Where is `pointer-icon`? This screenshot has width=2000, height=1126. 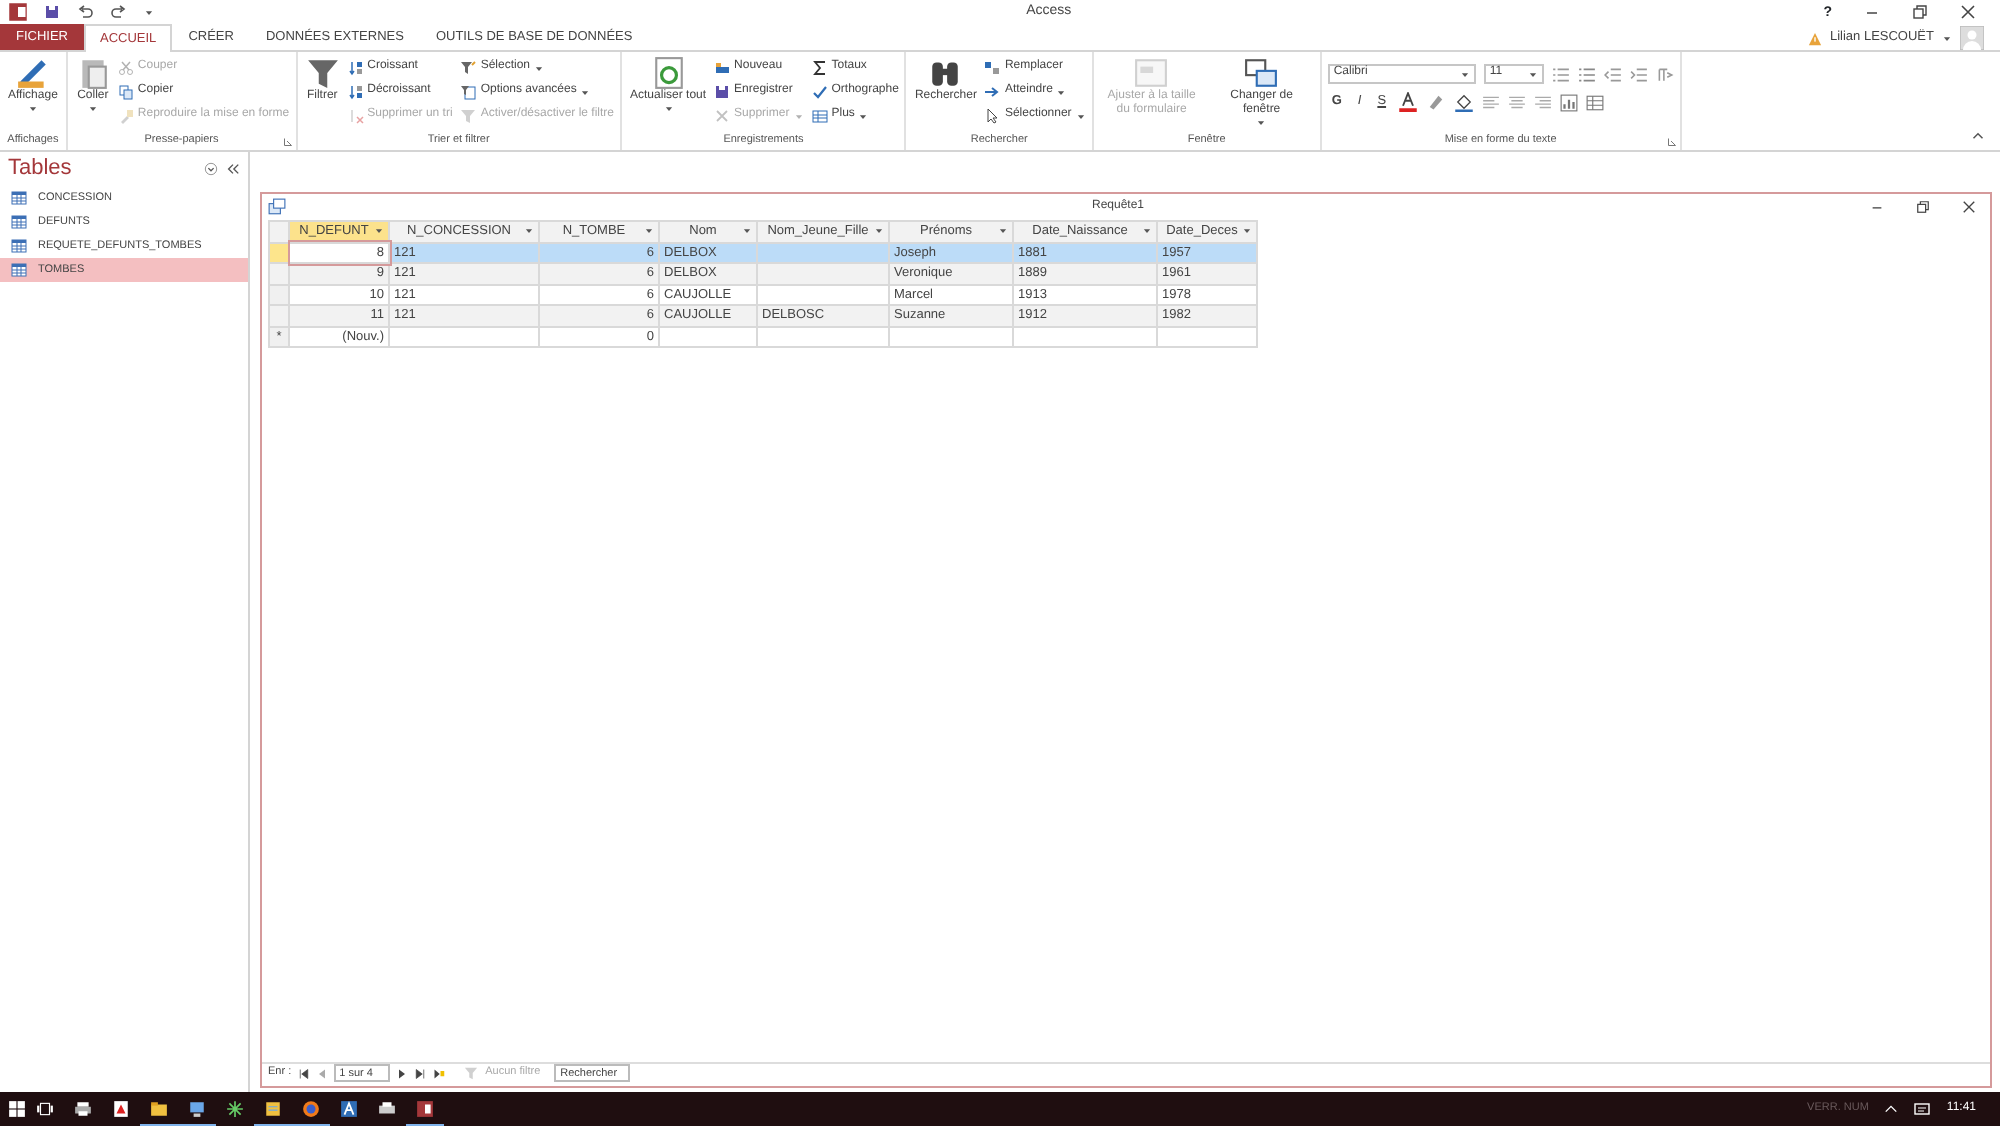 pointer-icon is located at coordinates (992, 116).